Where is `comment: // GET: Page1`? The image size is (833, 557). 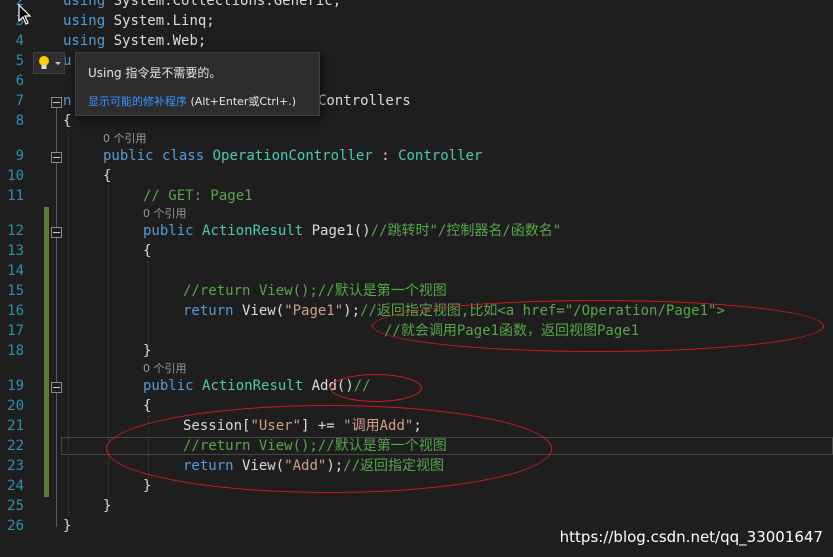
comment: // GET: Page1 is located at coordinates (198, 196).